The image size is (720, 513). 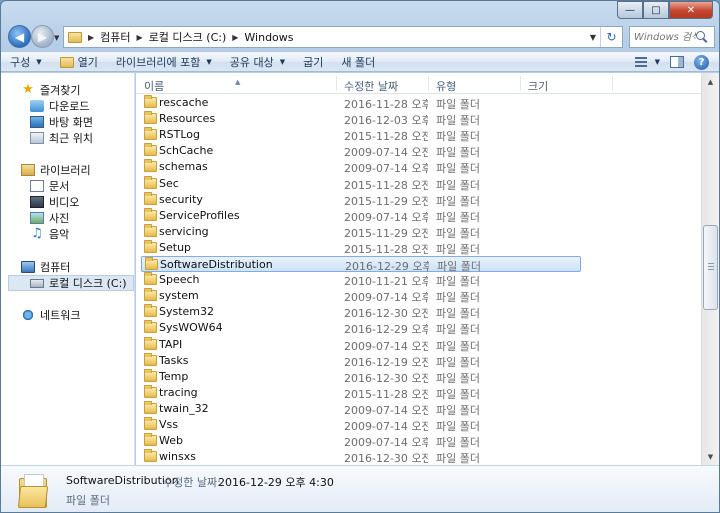 What do you see at coordinates (677, 62) in the screenshot?
I see `preview-pane-icon` at bounding box center [677, 62].